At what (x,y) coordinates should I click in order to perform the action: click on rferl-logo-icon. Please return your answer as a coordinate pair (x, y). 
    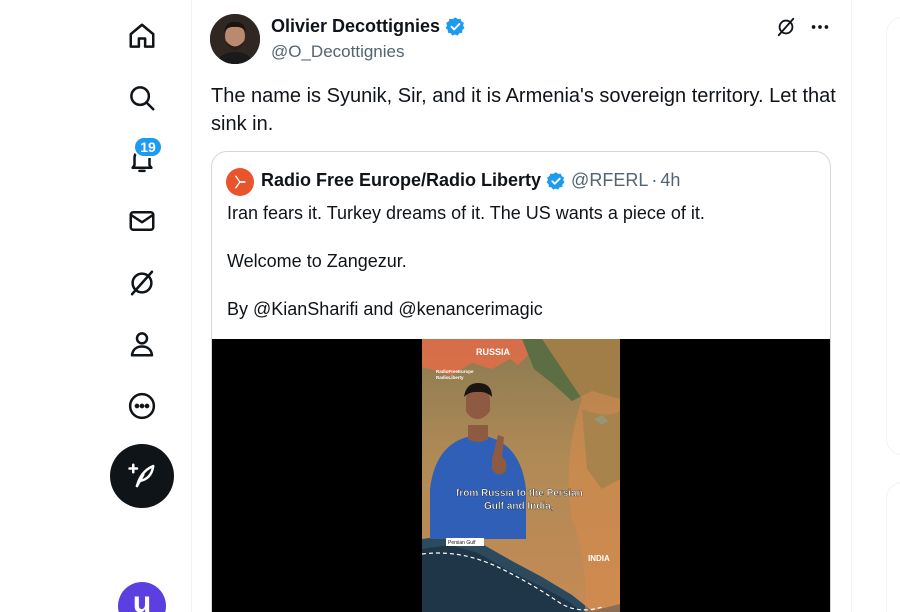
    Looking at the image, I should click on (240, 182).